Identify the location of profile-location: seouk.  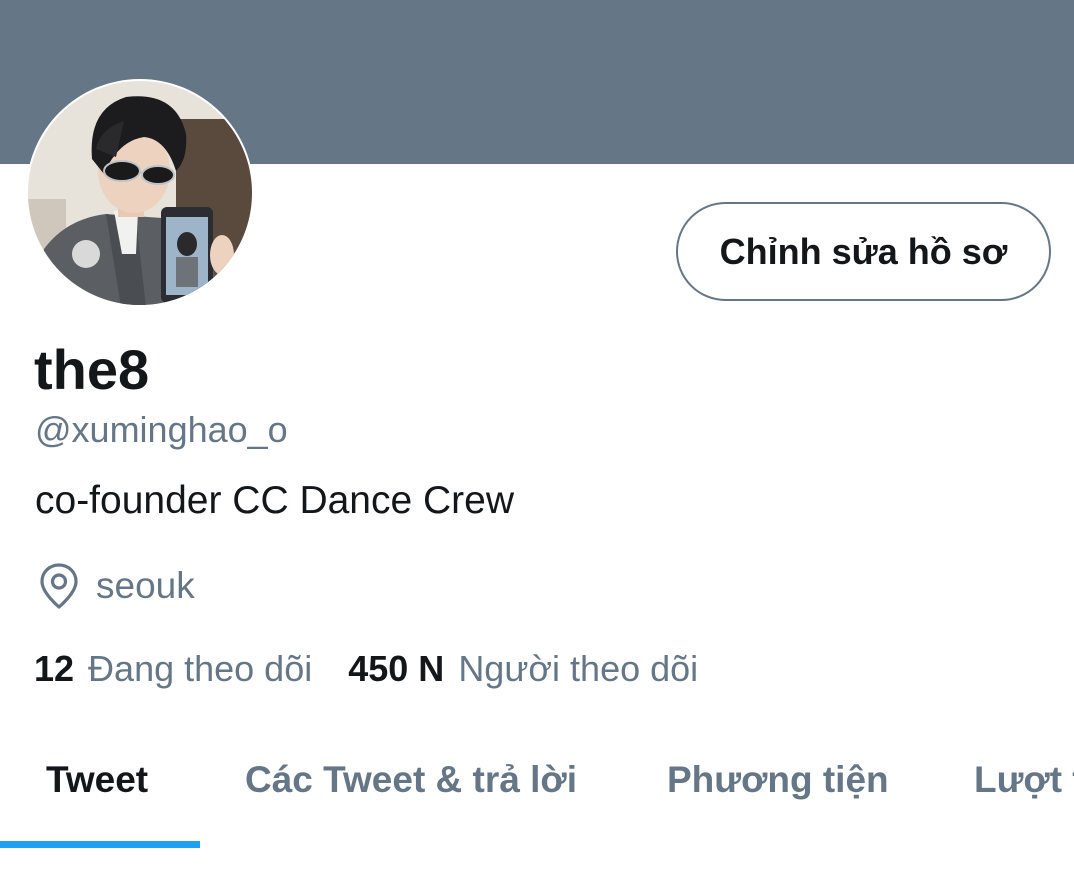
(116, 586).